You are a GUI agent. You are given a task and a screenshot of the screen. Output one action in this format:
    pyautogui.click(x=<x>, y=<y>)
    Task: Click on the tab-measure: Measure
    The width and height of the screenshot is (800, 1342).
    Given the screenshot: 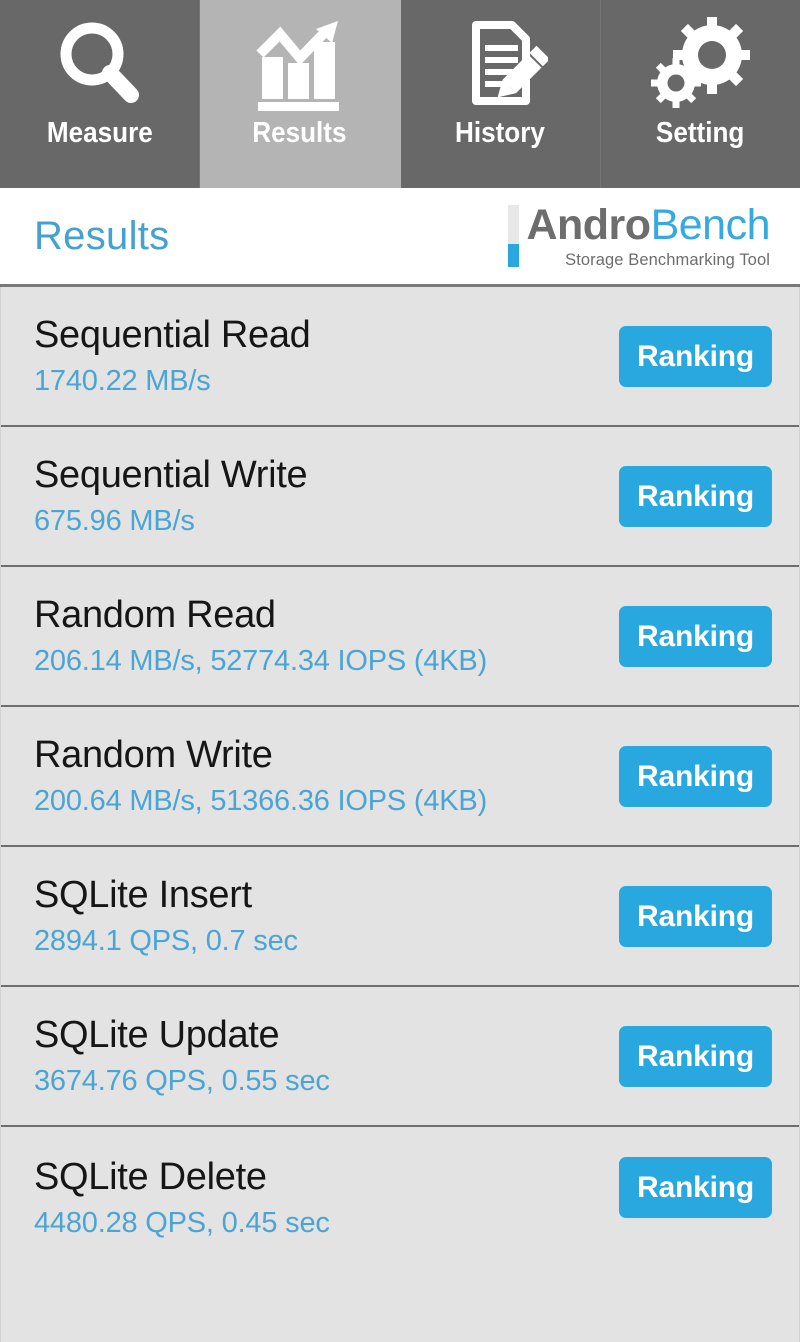 What is the action you would take?
    pyautogui.click(x=100, y=94)
    